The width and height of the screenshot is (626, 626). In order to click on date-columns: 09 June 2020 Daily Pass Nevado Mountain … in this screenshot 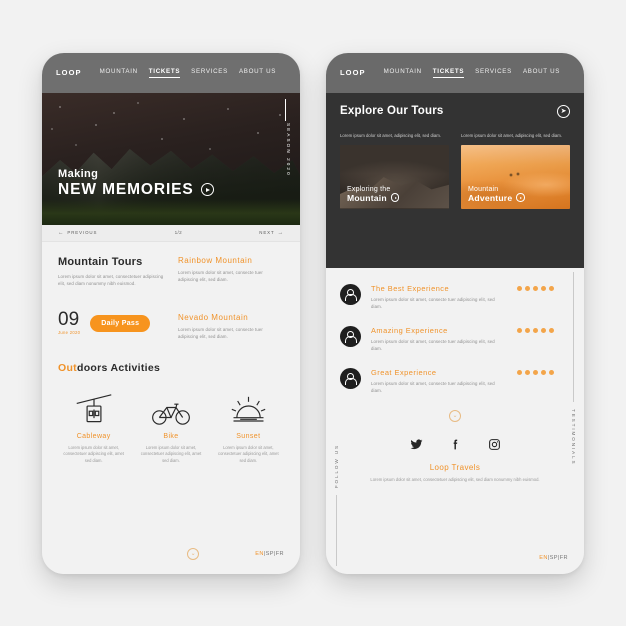, I will do `click(171, 313)`.